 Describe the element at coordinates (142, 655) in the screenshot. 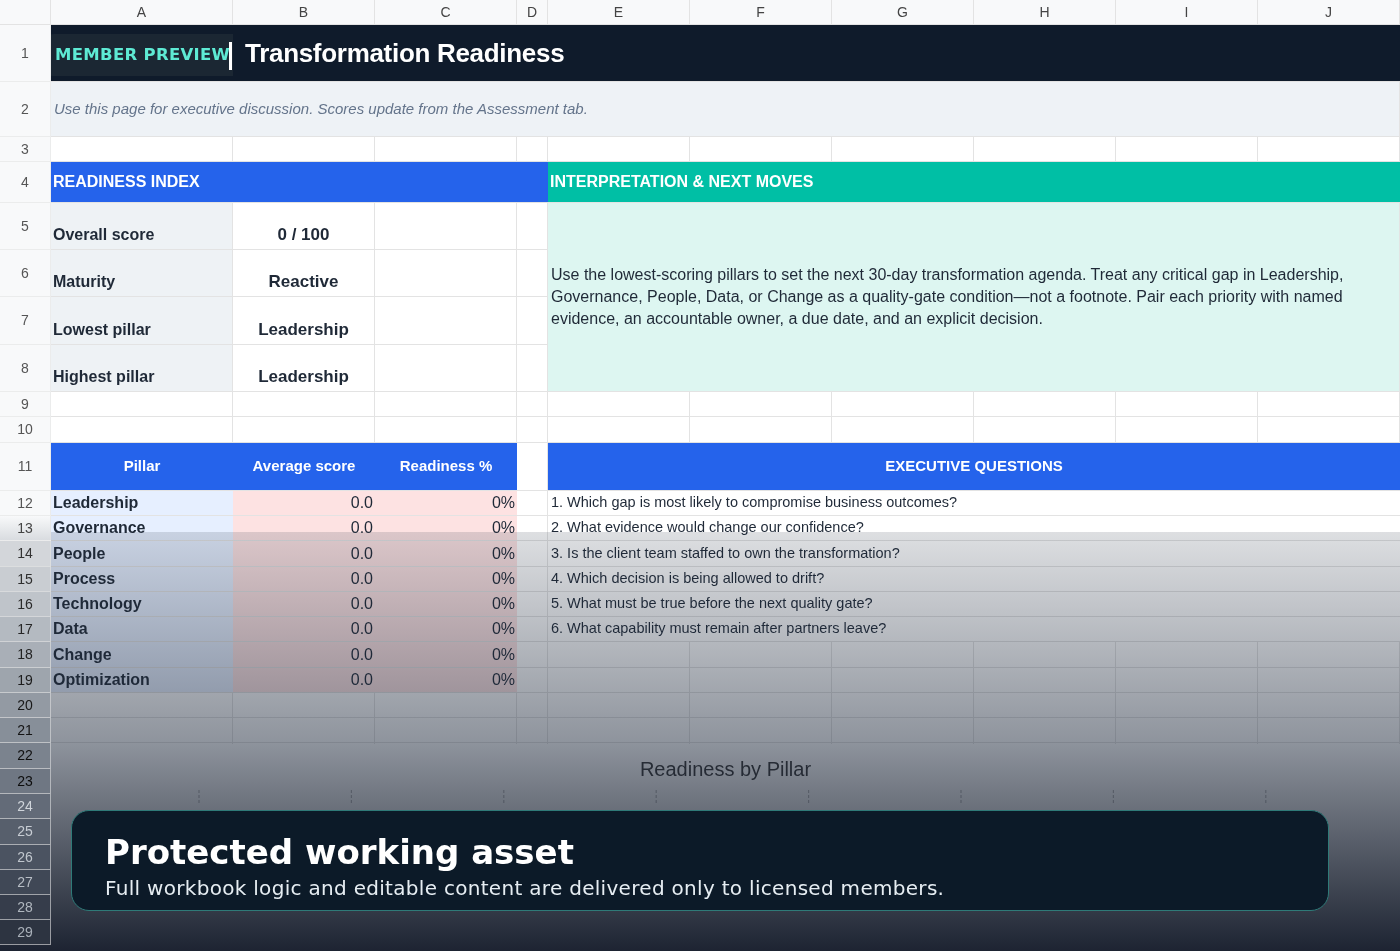

I see `pillar-name: Change` at that location.